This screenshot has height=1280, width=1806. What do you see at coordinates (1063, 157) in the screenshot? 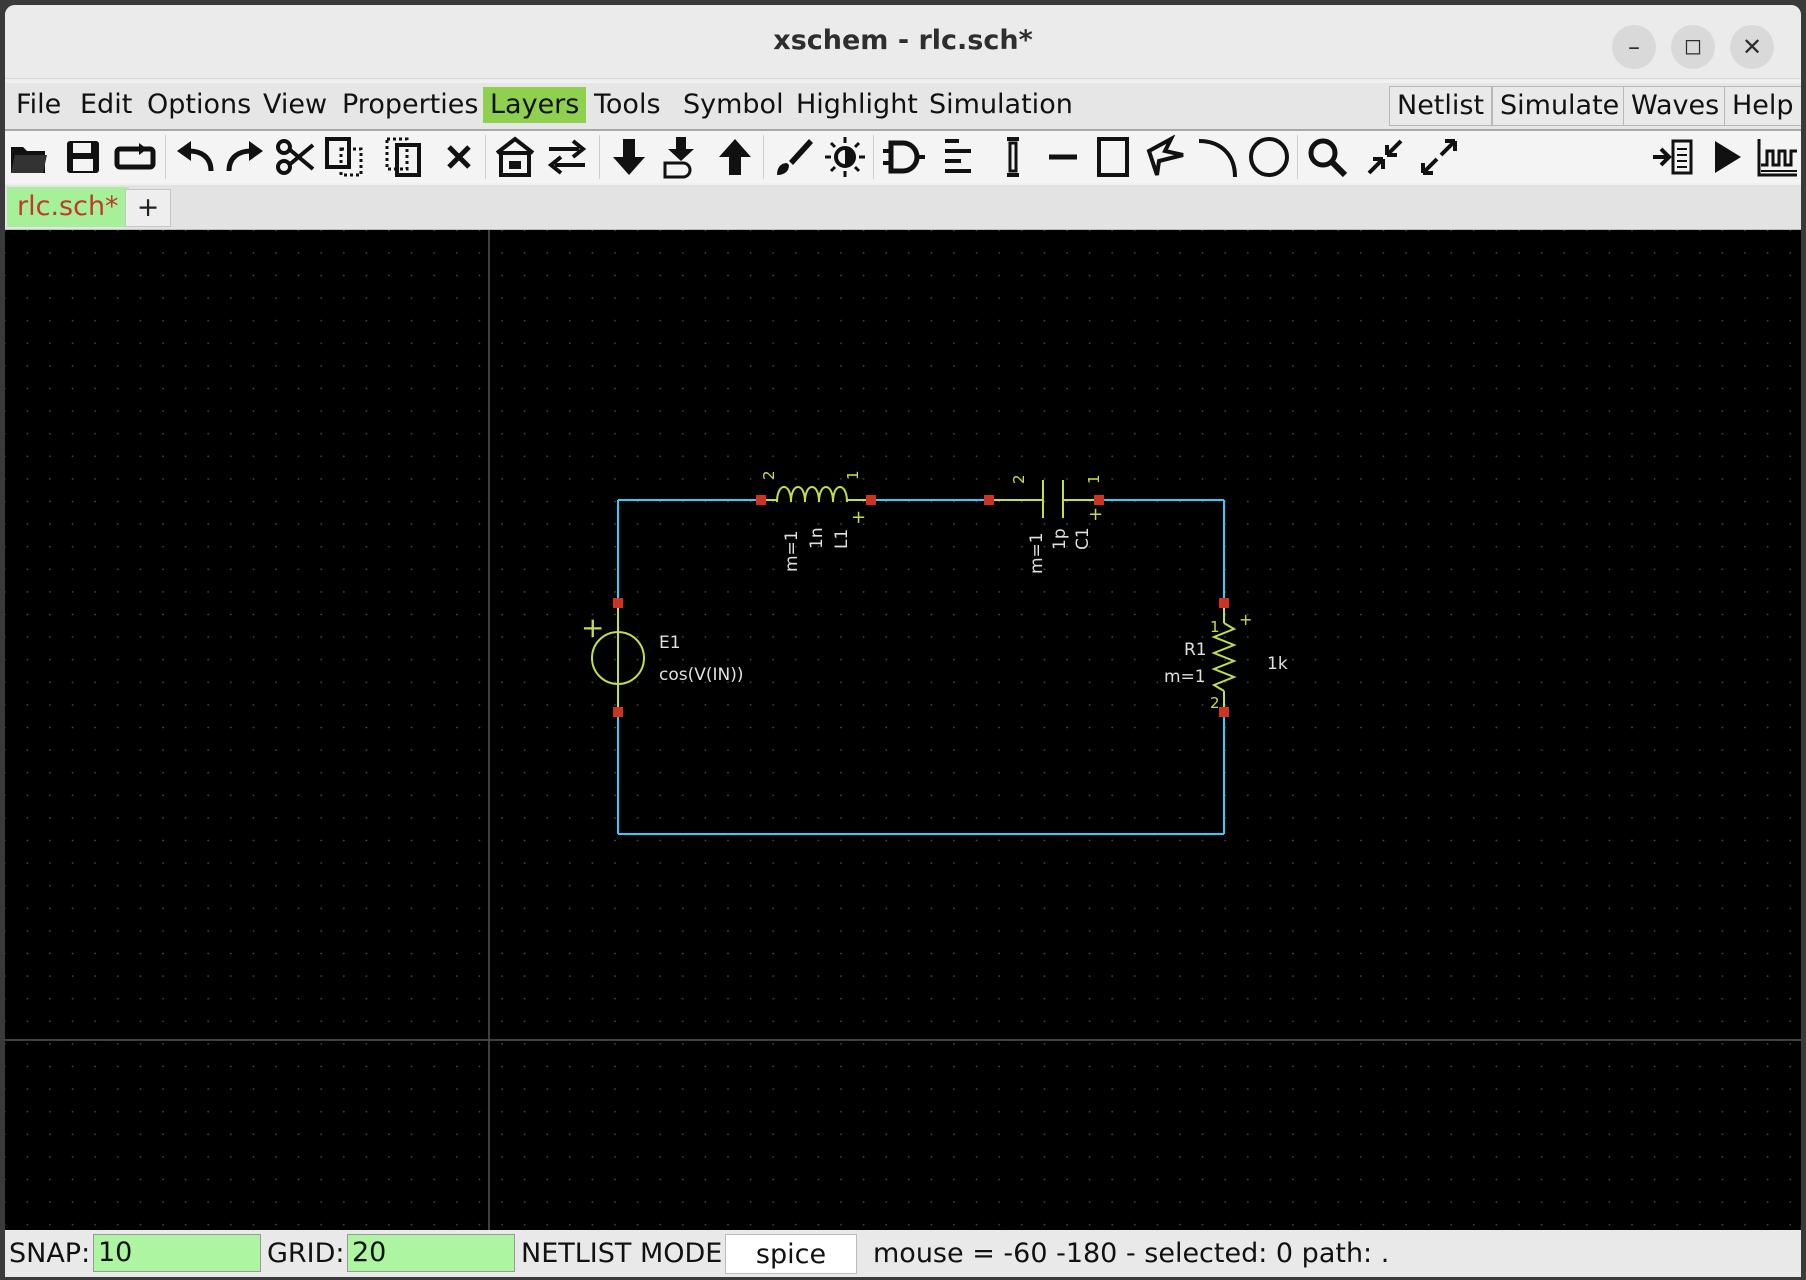
I see `line-icon` at bounding box center [1063, 157].